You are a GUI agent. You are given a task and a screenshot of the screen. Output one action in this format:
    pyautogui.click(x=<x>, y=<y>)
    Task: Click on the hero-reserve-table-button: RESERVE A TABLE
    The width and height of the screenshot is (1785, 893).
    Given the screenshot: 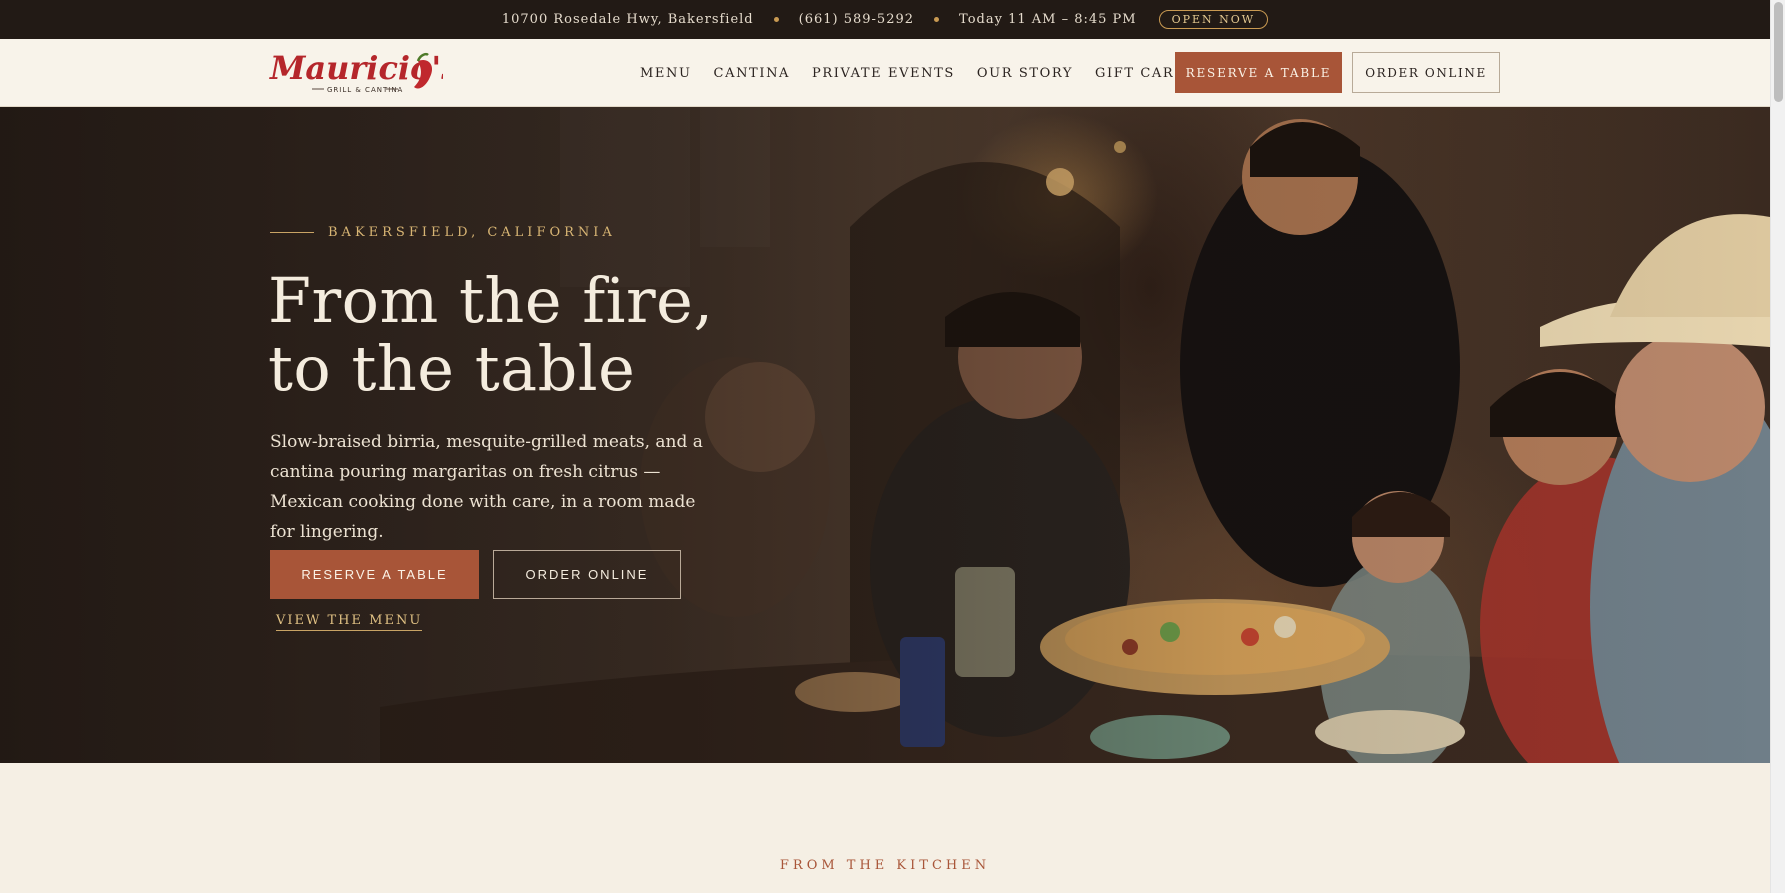 What is the action you would take?
    pyautogui.click(x=374, y=574)
    